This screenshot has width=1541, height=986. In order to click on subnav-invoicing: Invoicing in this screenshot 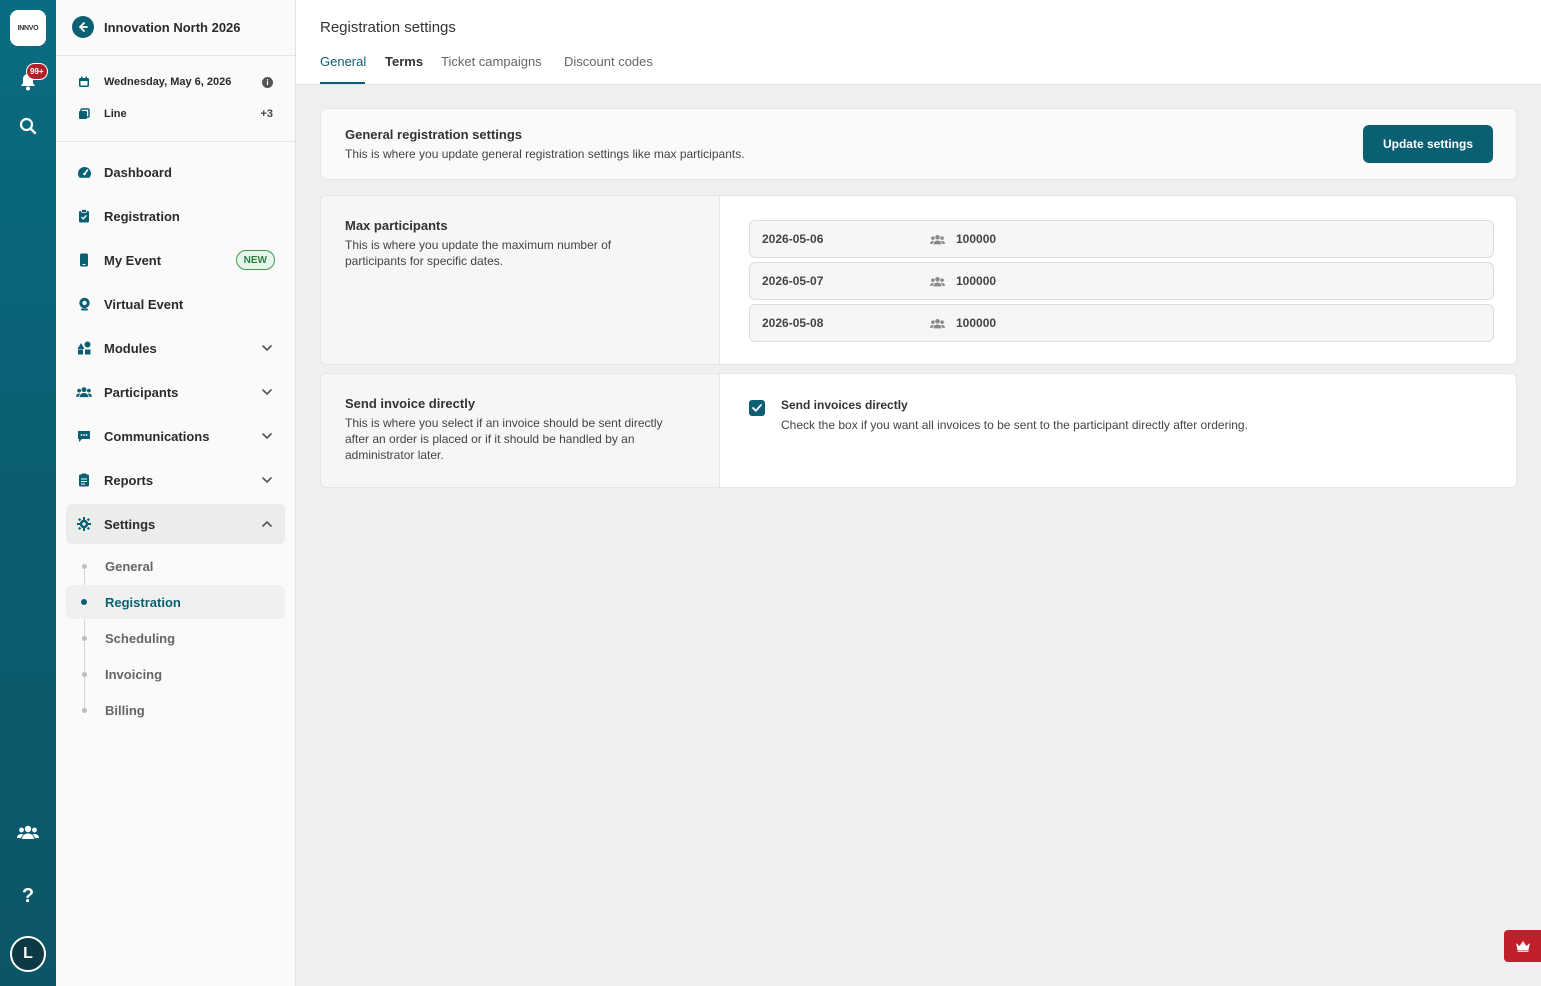, I will do `click(175, 674)`.